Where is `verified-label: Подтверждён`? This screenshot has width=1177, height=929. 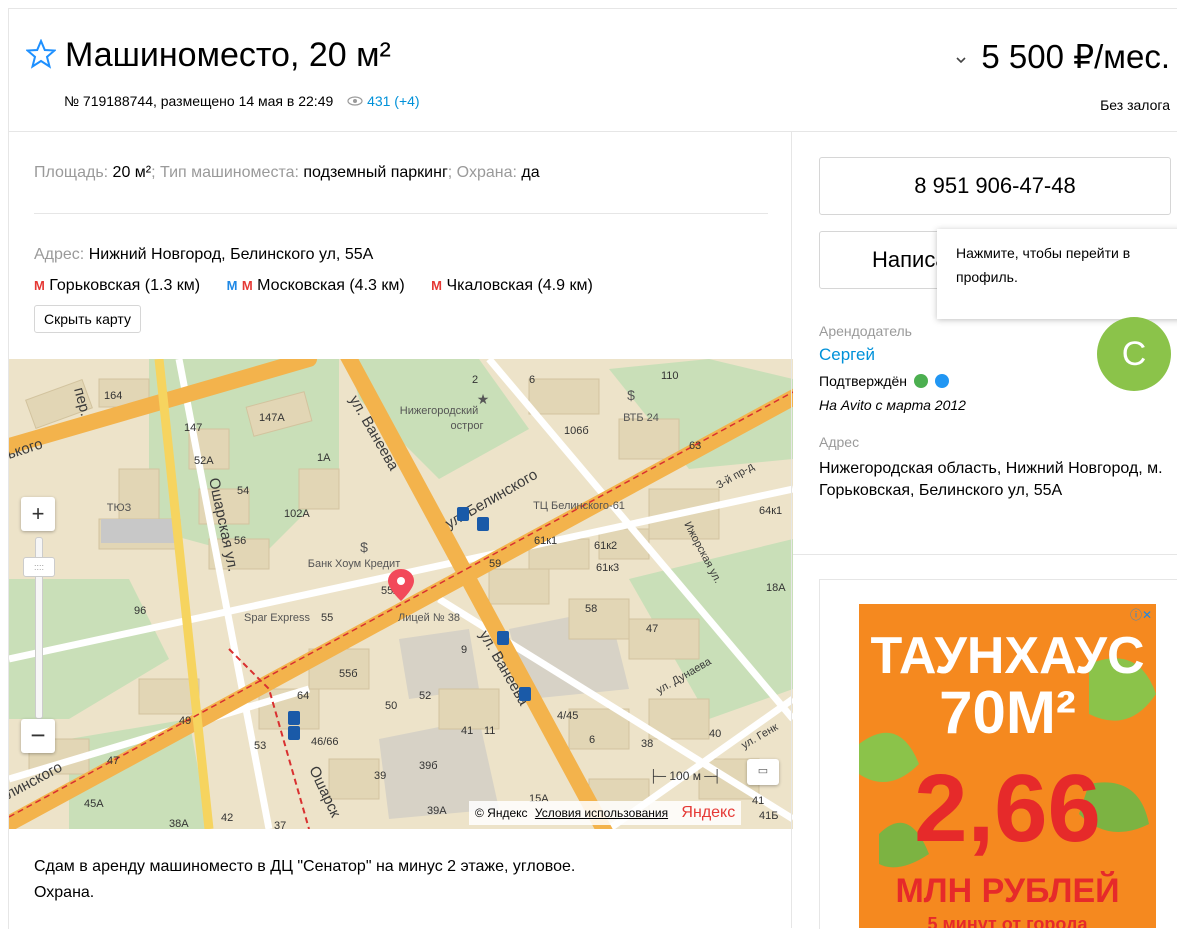 verified-label: Подтверждён is located at coordinates (863, 381).